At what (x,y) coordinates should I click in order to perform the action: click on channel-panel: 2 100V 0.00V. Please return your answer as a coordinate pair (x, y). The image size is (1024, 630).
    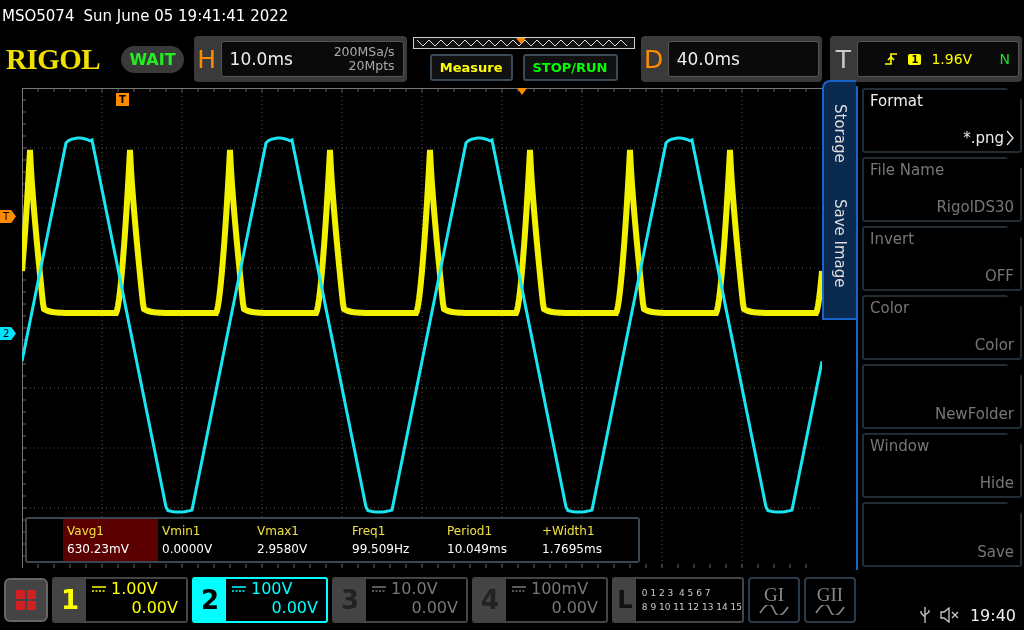
    Looking at the image, I should click on (260, 600).